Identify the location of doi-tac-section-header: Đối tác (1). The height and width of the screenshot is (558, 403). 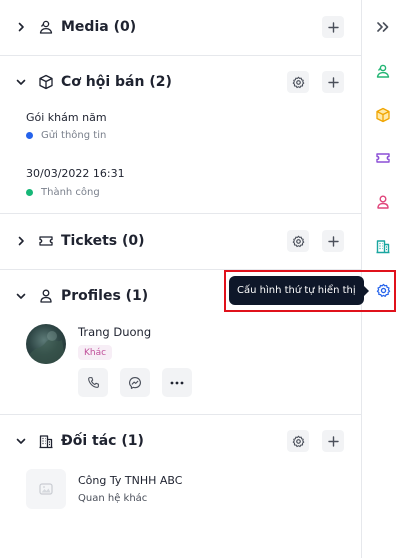
(180, 441).